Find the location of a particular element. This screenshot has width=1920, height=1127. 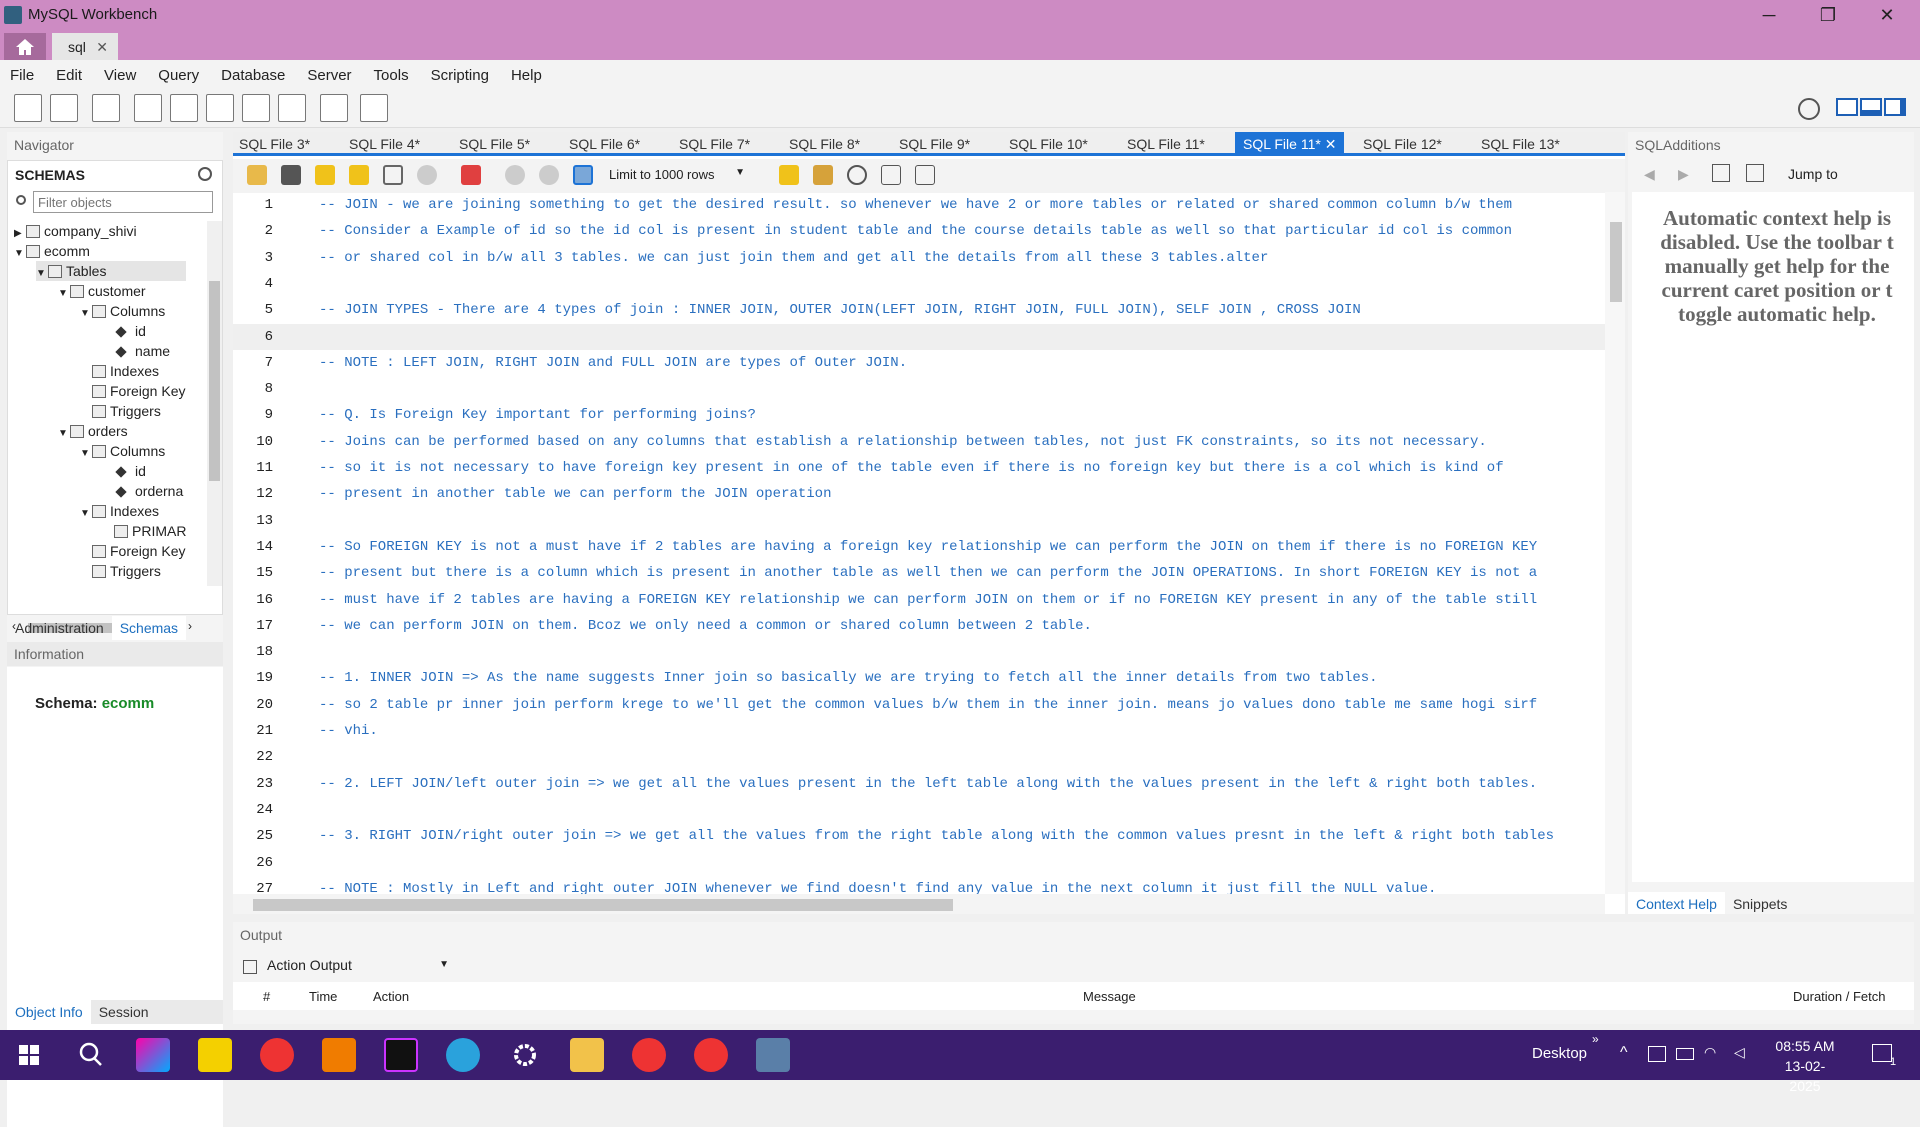

filter-objects-input is located at coordinates (123, 202).